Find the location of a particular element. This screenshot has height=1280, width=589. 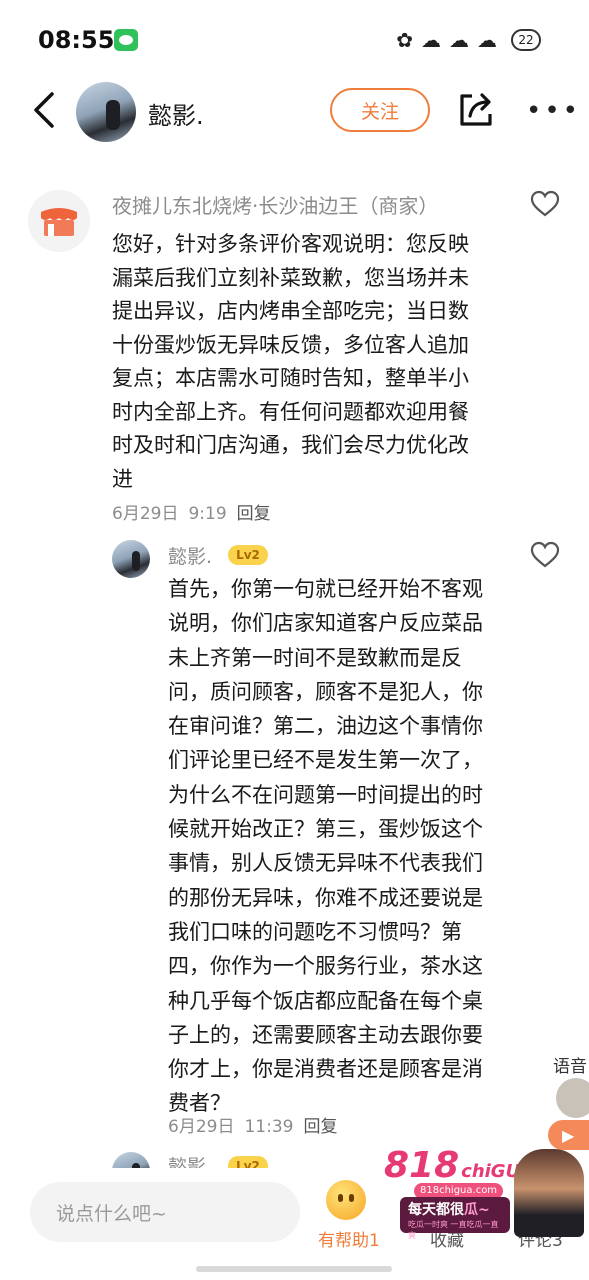

reply-avatar is located at coordinates (131, 559).